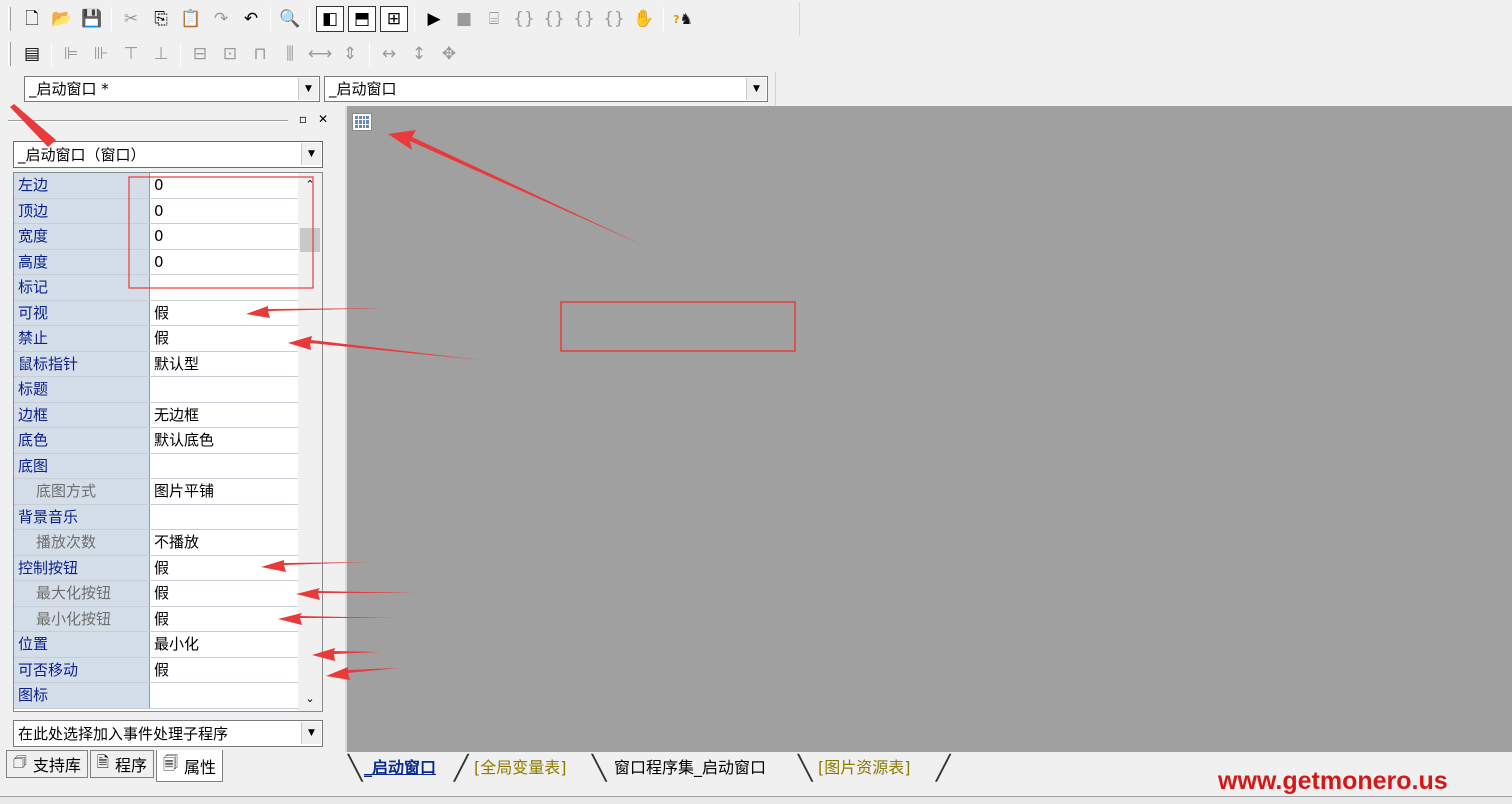  Describe the element at coordinates (400, 768) in the screenshot. I see `tab-start-window: _启动窗口` at that location.